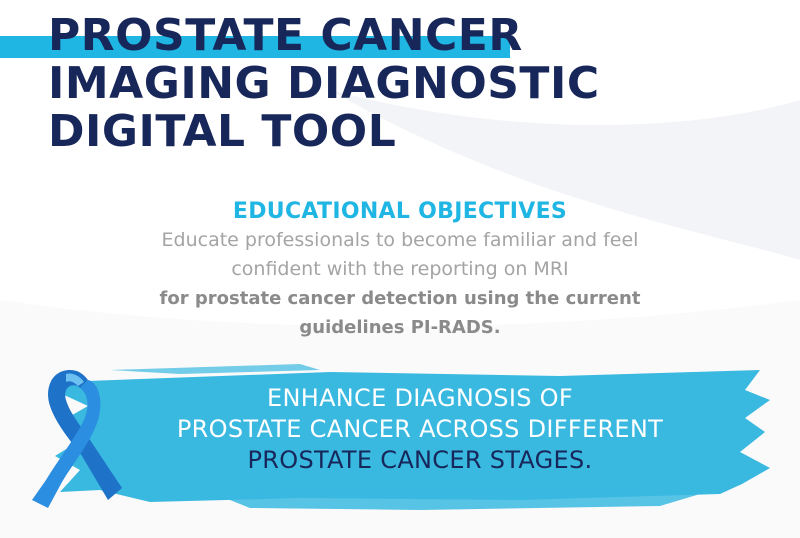  Describe the element at coordinates (77, 439) in the screenshot. I see `awareness-ribbon-icon` at that location.